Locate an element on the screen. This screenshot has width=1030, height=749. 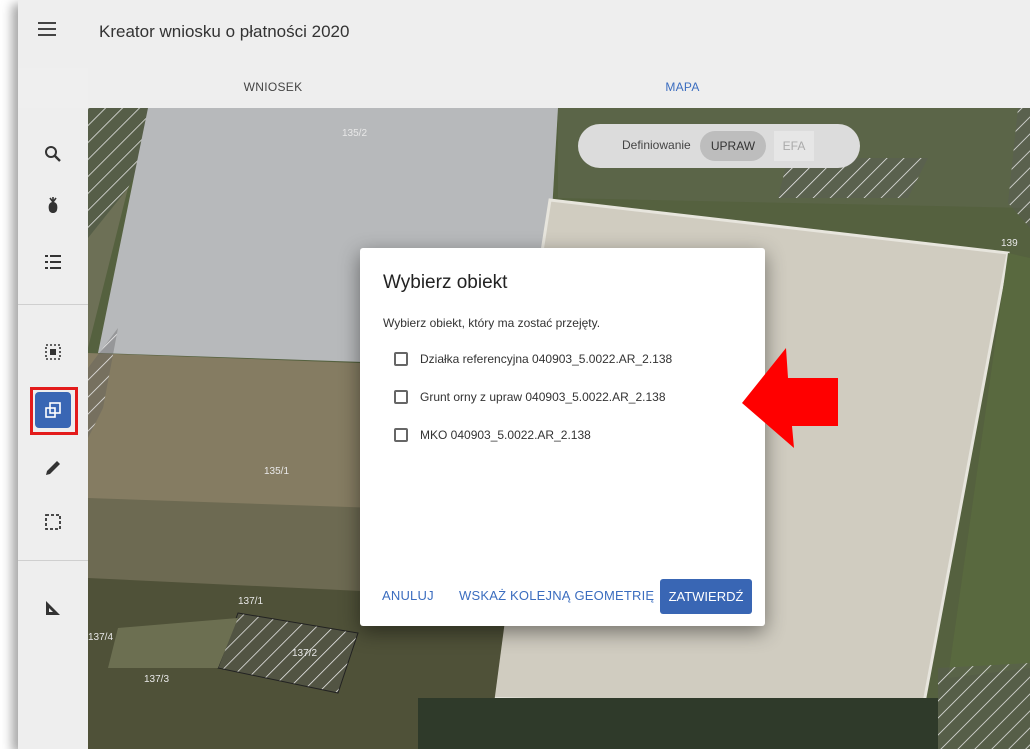
dialog-title: Wybierz obiekt is located at coordinates (445, 282).